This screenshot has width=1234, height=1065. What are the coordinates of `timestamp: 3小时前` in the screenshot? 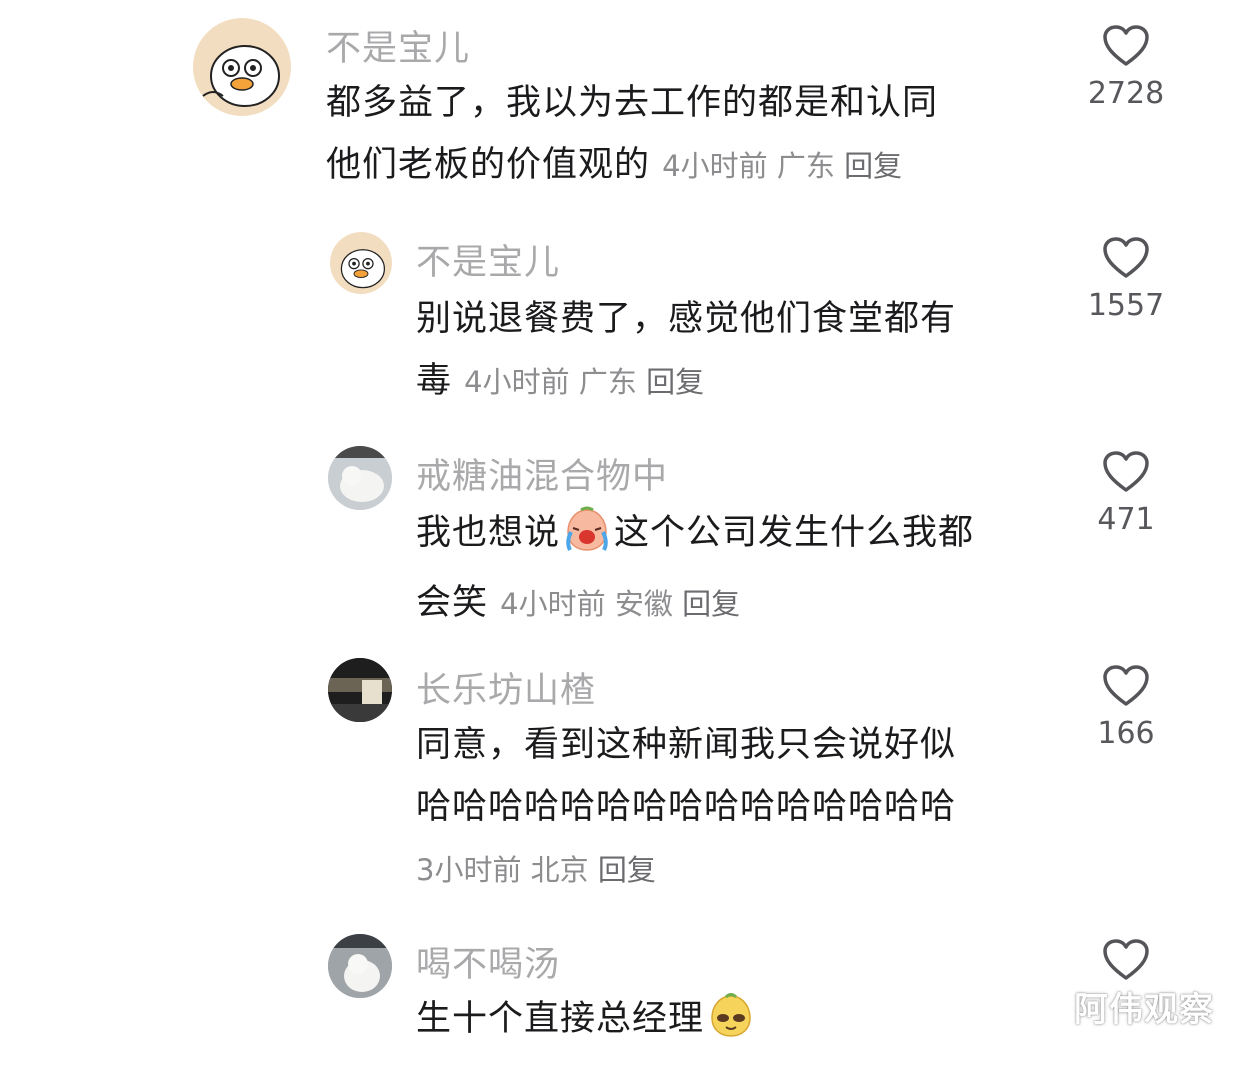 It's located at (469, 870).